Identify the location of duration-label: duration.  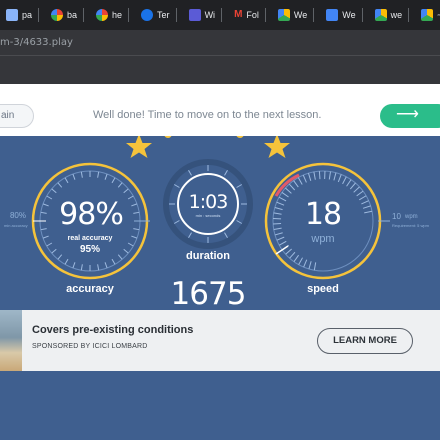
(208, 256).